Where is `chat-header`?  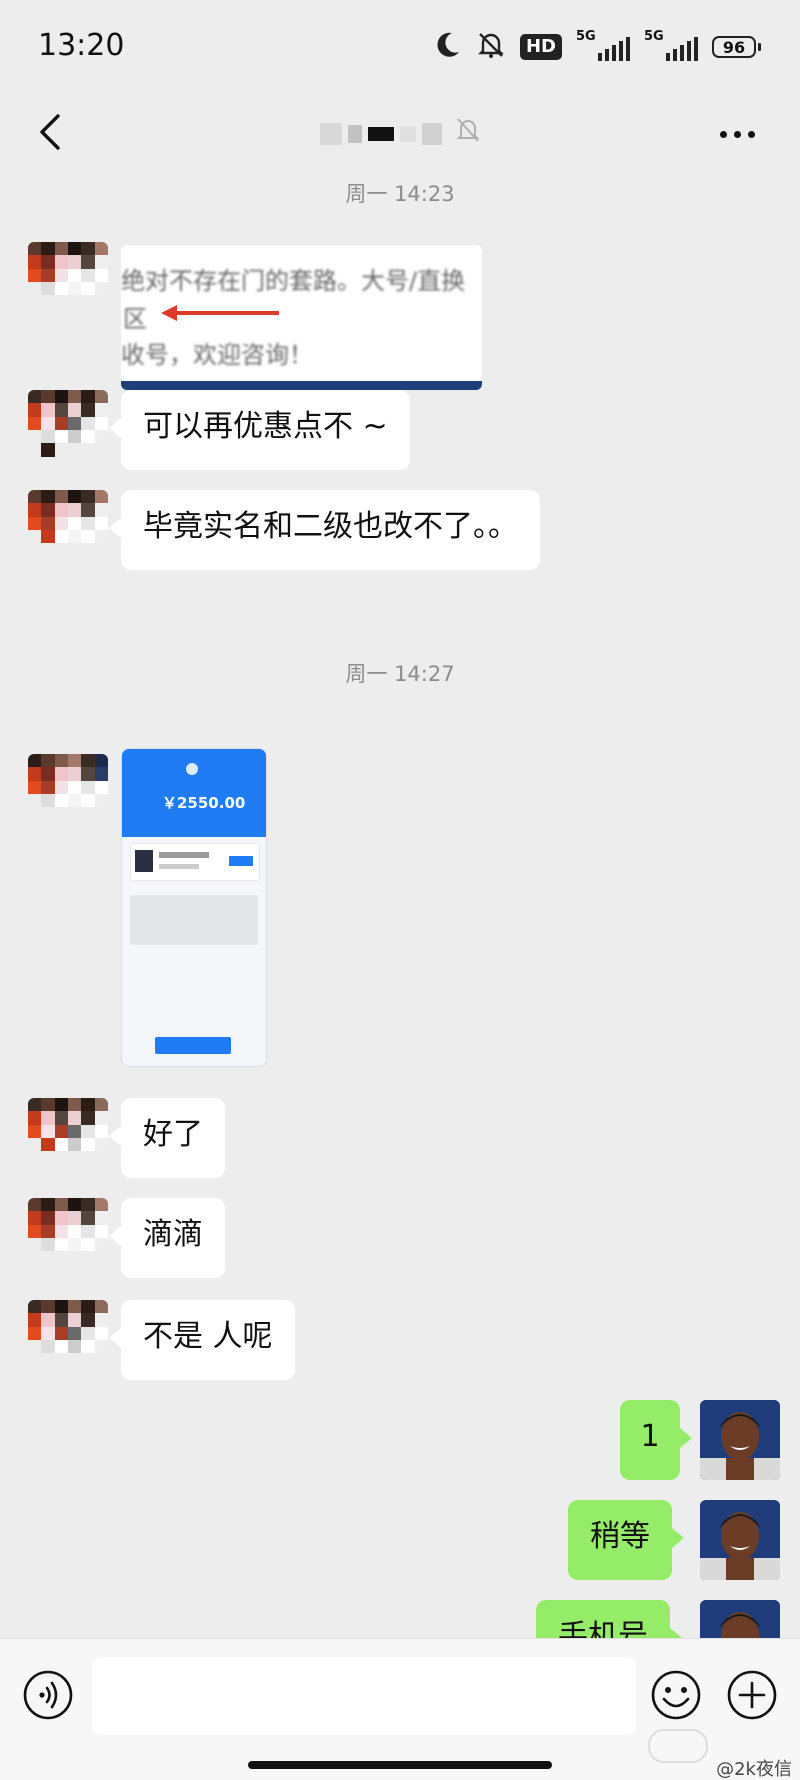 chat-header is located at coordinates (400, 133).